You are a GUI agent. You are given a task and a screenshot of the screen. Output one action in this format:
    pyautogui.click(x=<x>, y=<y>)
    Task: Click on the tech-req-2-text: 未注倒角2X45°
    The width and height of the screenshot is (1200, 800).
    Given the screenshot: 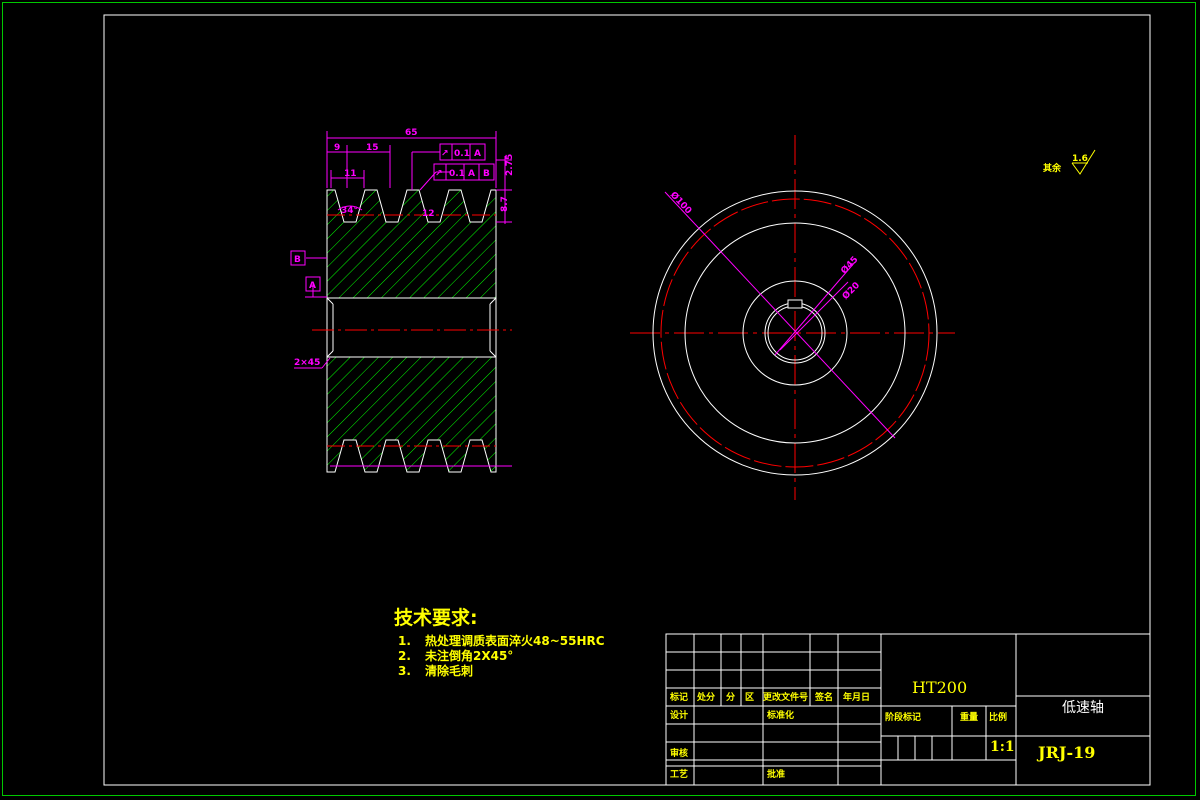 What is the action you would take?
    pyautogui.click(x=468, y=655)
    